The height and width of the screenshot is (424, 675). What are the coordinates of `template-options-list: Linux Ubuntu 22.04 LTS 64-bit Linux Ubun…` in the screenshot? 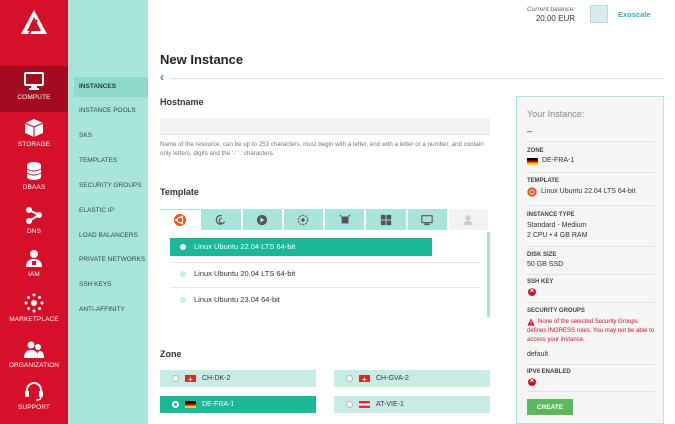 It's located at (325, 274).